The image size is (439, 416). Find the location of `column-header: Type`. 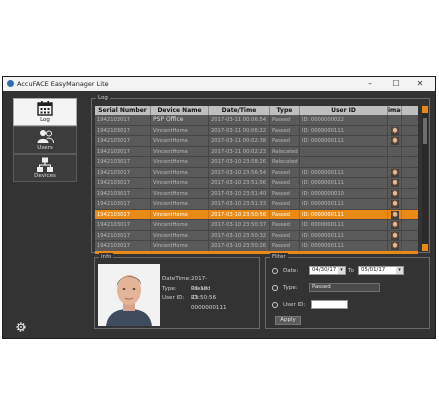

column-header: Type is located at coordinates (285, 110).